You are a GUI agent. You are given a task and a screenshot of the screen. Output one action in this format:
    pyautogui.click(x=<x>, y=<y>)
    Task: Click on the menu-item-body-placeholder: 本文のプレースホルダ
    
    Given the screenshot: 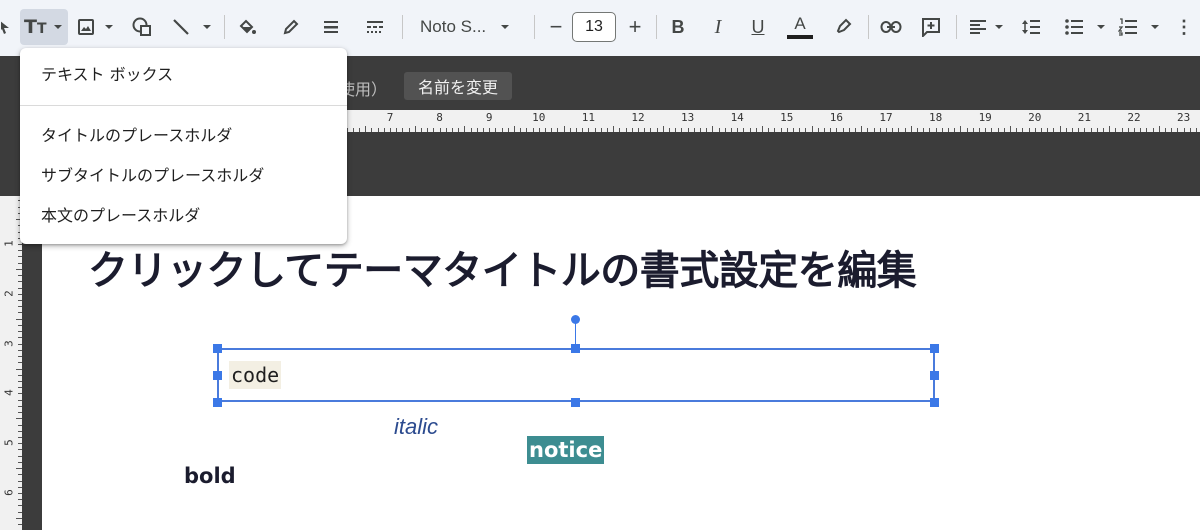 What is the action you would take?
    pyautogui.click(x=183, y=214)
    